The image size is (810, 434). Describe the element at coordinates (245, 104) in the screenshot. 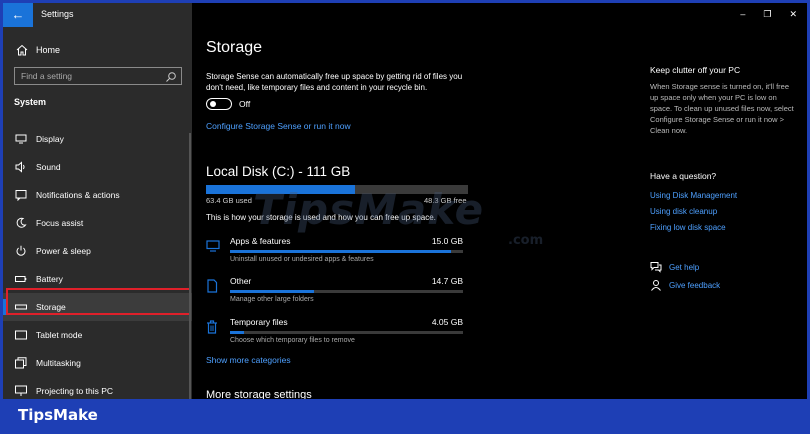

I see `toggle-label: Off` at that location.